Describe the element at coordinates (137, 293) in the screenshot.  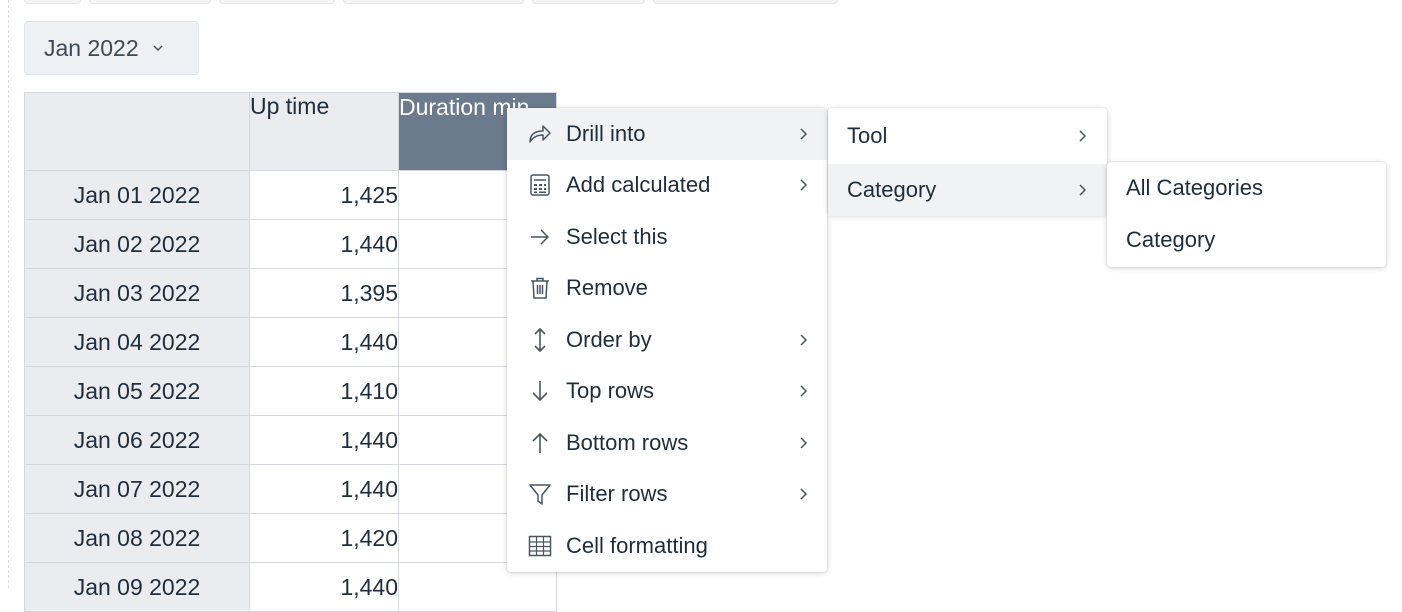
I see `row-header-date: Jan 03 2022` at that location.